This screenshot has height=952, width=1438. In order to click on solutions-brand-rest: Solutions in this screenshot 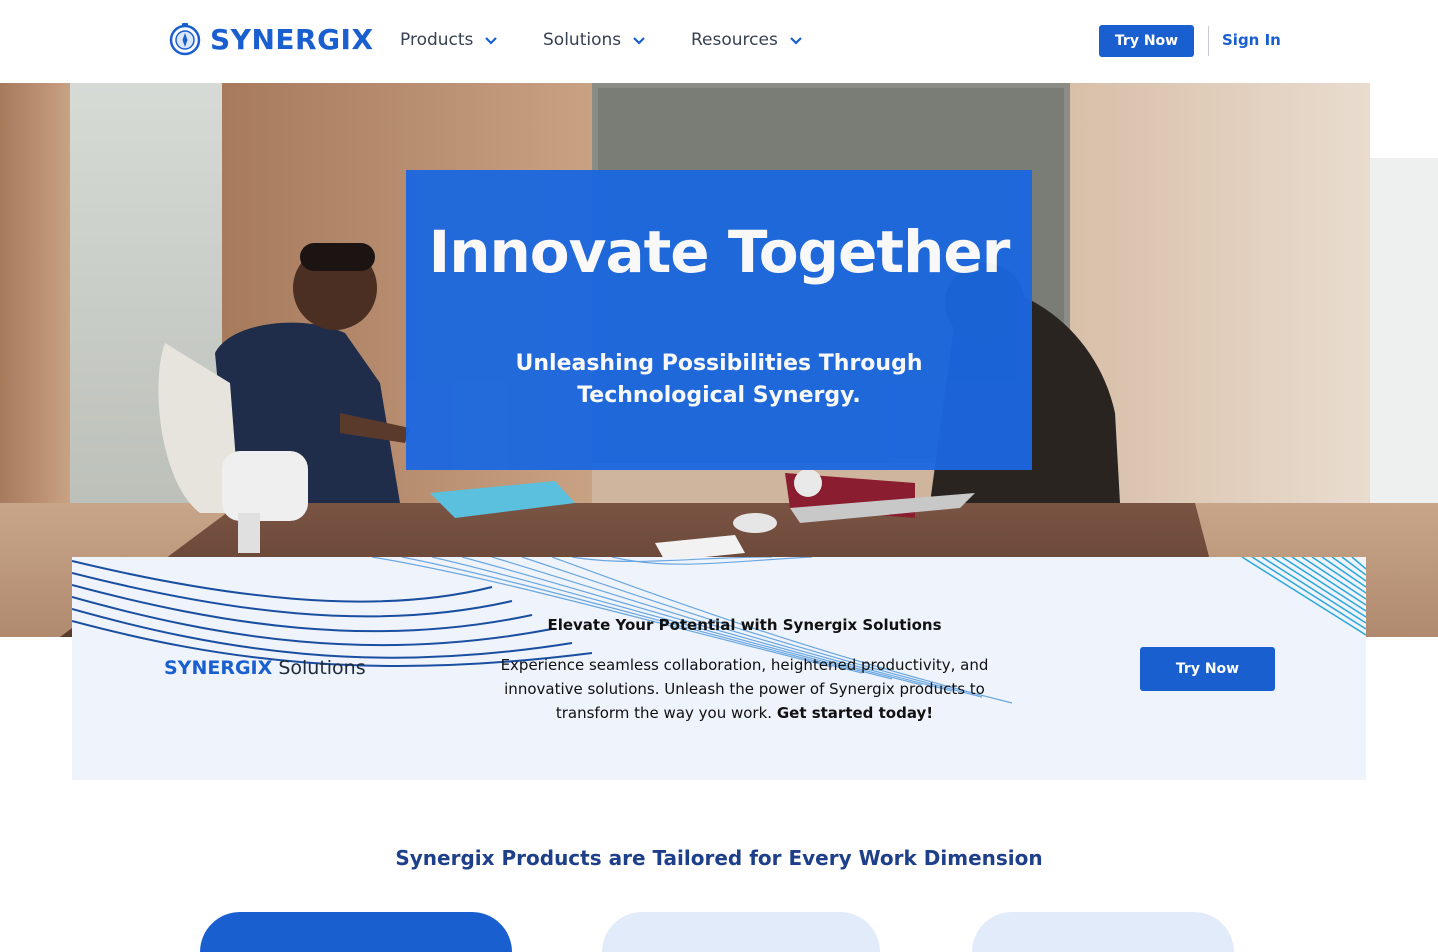, I will do `click(319, 668)`.